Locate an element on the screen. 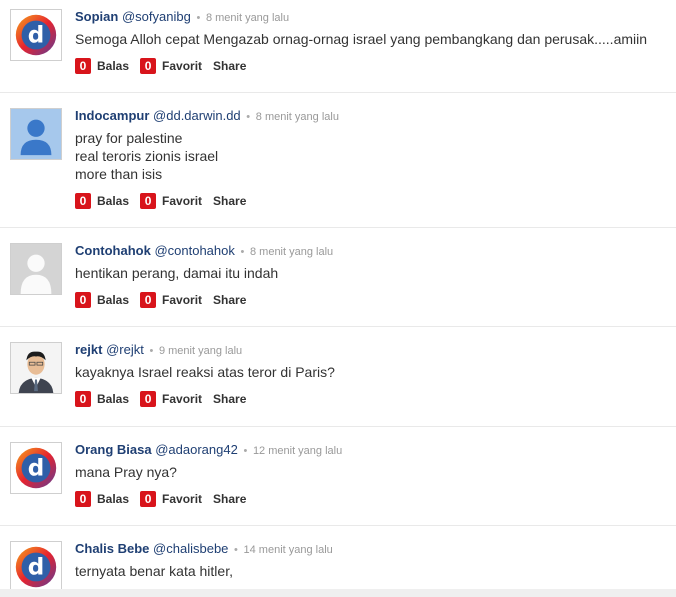  comment-author-handle: @chalisbebe is located at coordinates (190, 548).